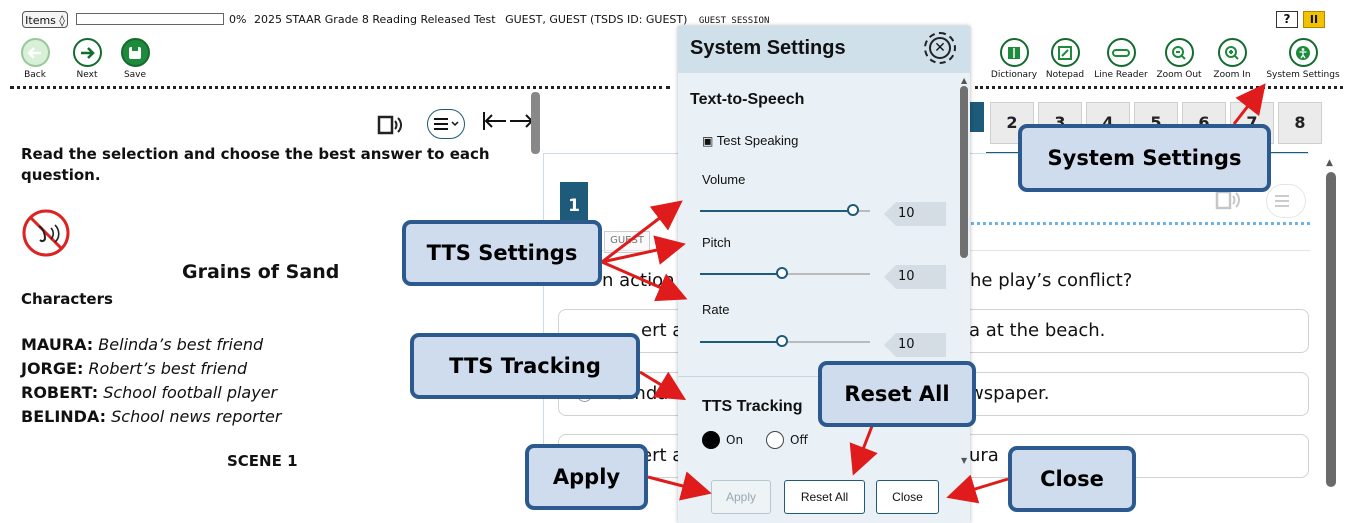 The height and width of the screenshot is (523, 1350). Describe the element at coordinates (977, 489) in the screenshot. I see `arrow-to-close` at that location.